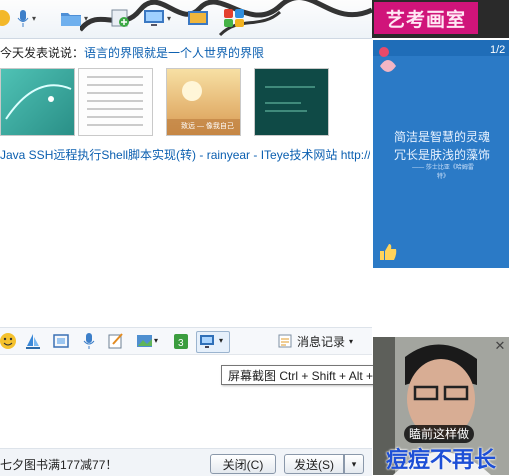  What do you see at coordinates (387, 59) in the screenshot?
I see `flower-icon` at bounding box center [387, 59].